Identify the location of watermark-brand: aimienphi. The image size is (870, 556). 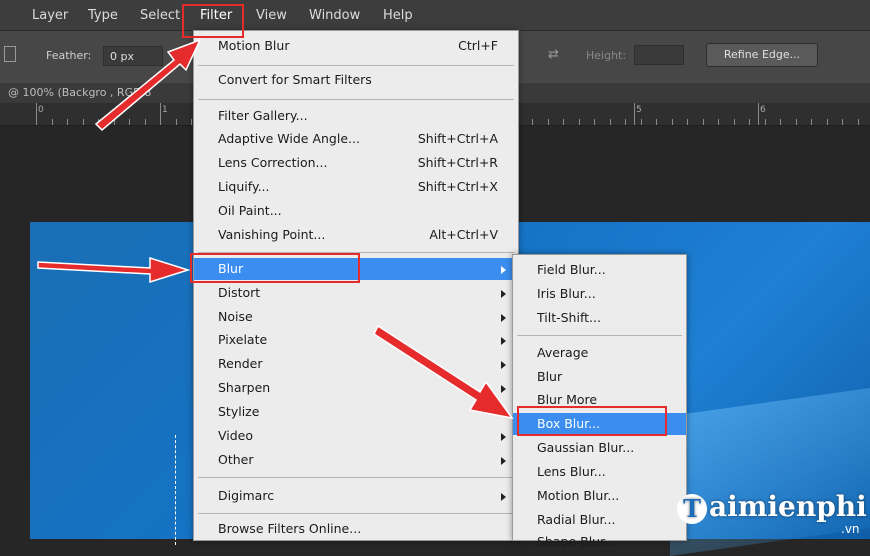
(788, 506).